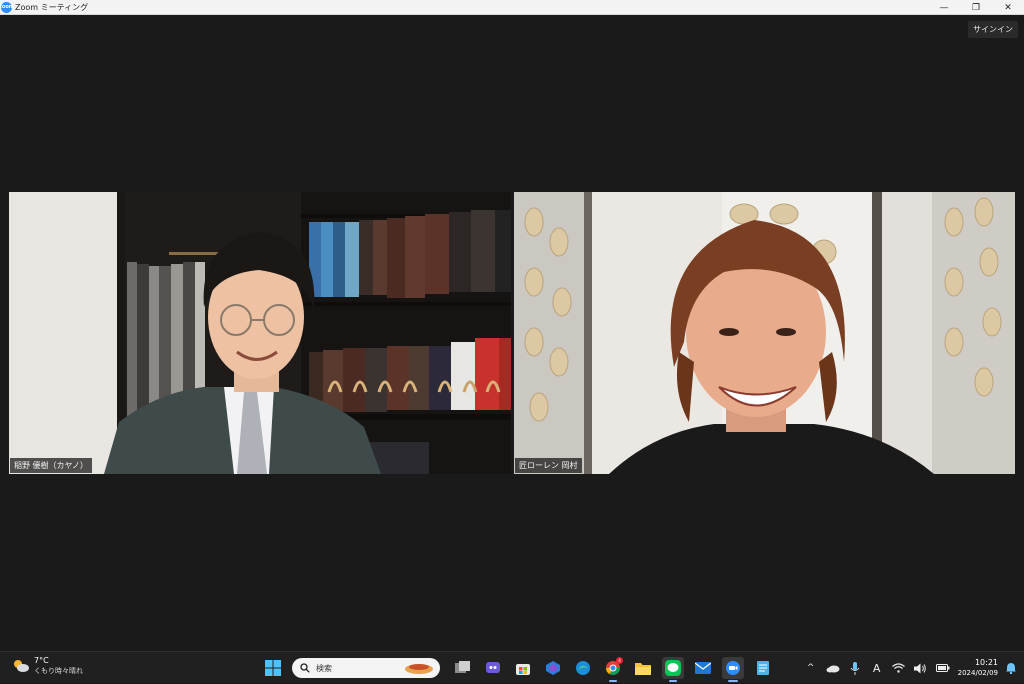  What do you see at coordinates (21, 666) in the screenshot?
I see `partly-cloudy-icon` at bounding box center [21, 666].